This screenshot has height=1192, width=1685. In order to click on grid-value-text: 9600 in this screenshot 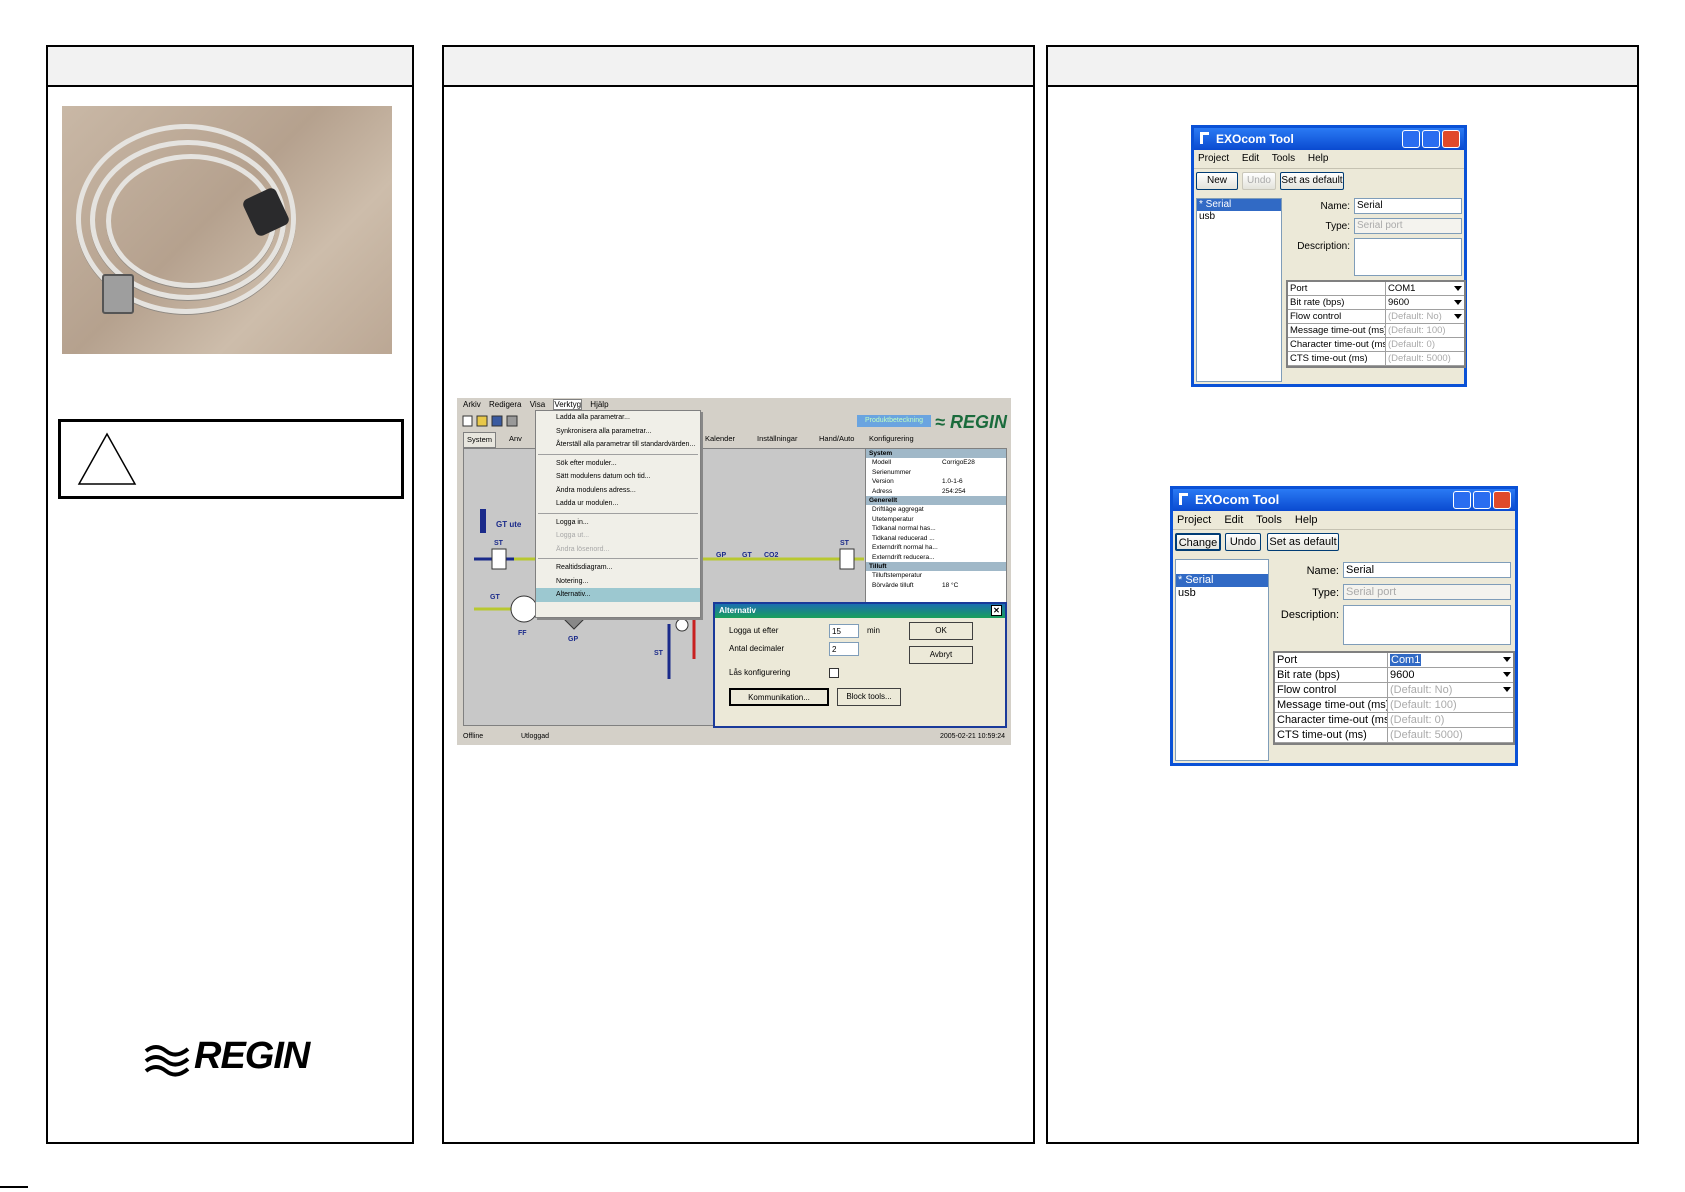, I will do `click(1399, 302)`.